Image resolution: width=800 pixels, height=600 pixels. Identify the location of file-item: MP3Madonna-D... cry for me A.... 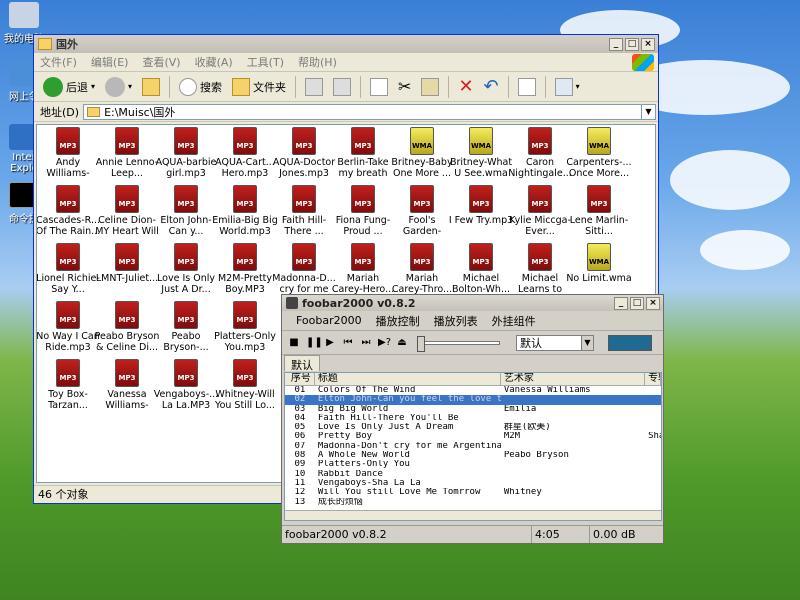
(304, 269).